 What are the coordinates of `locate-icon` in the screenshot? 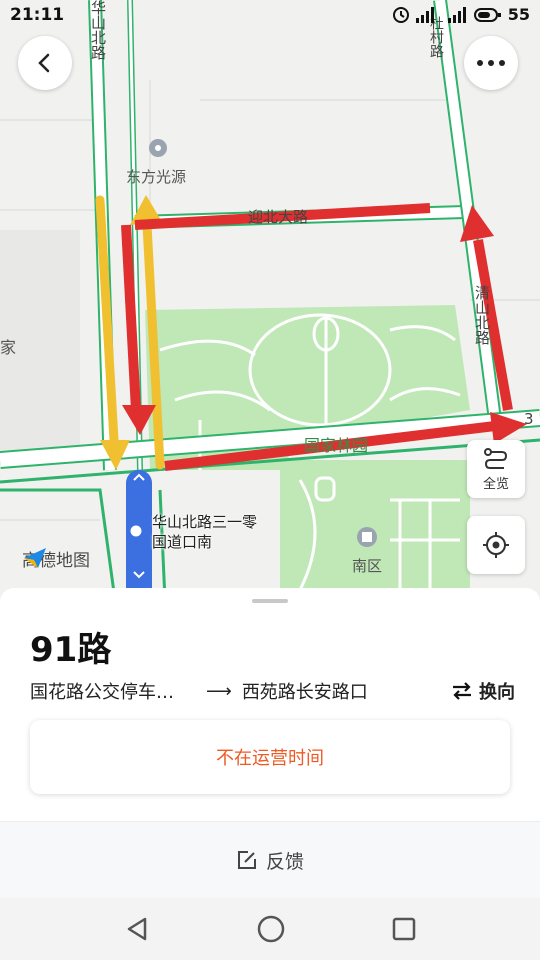 It's located at (496, 545).